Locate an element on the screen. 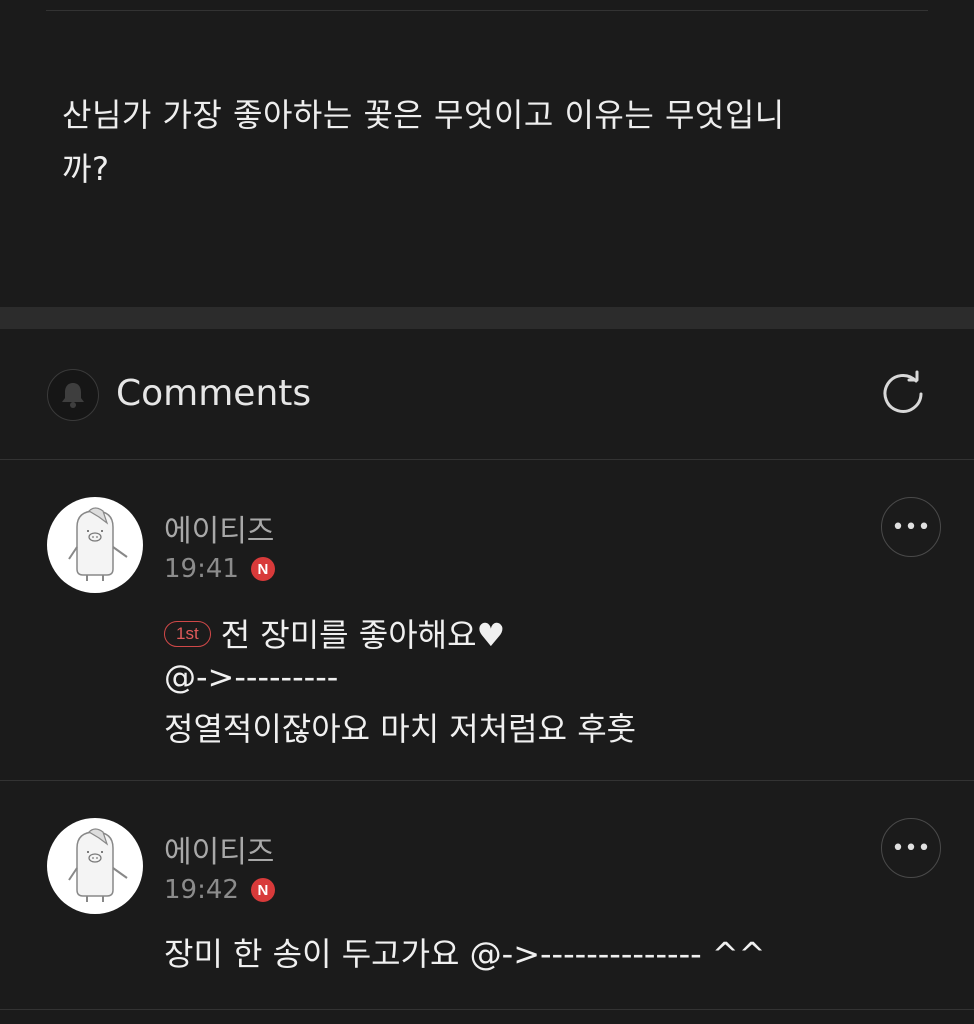  comments-header: Comments is located at coordinates (487, 394).